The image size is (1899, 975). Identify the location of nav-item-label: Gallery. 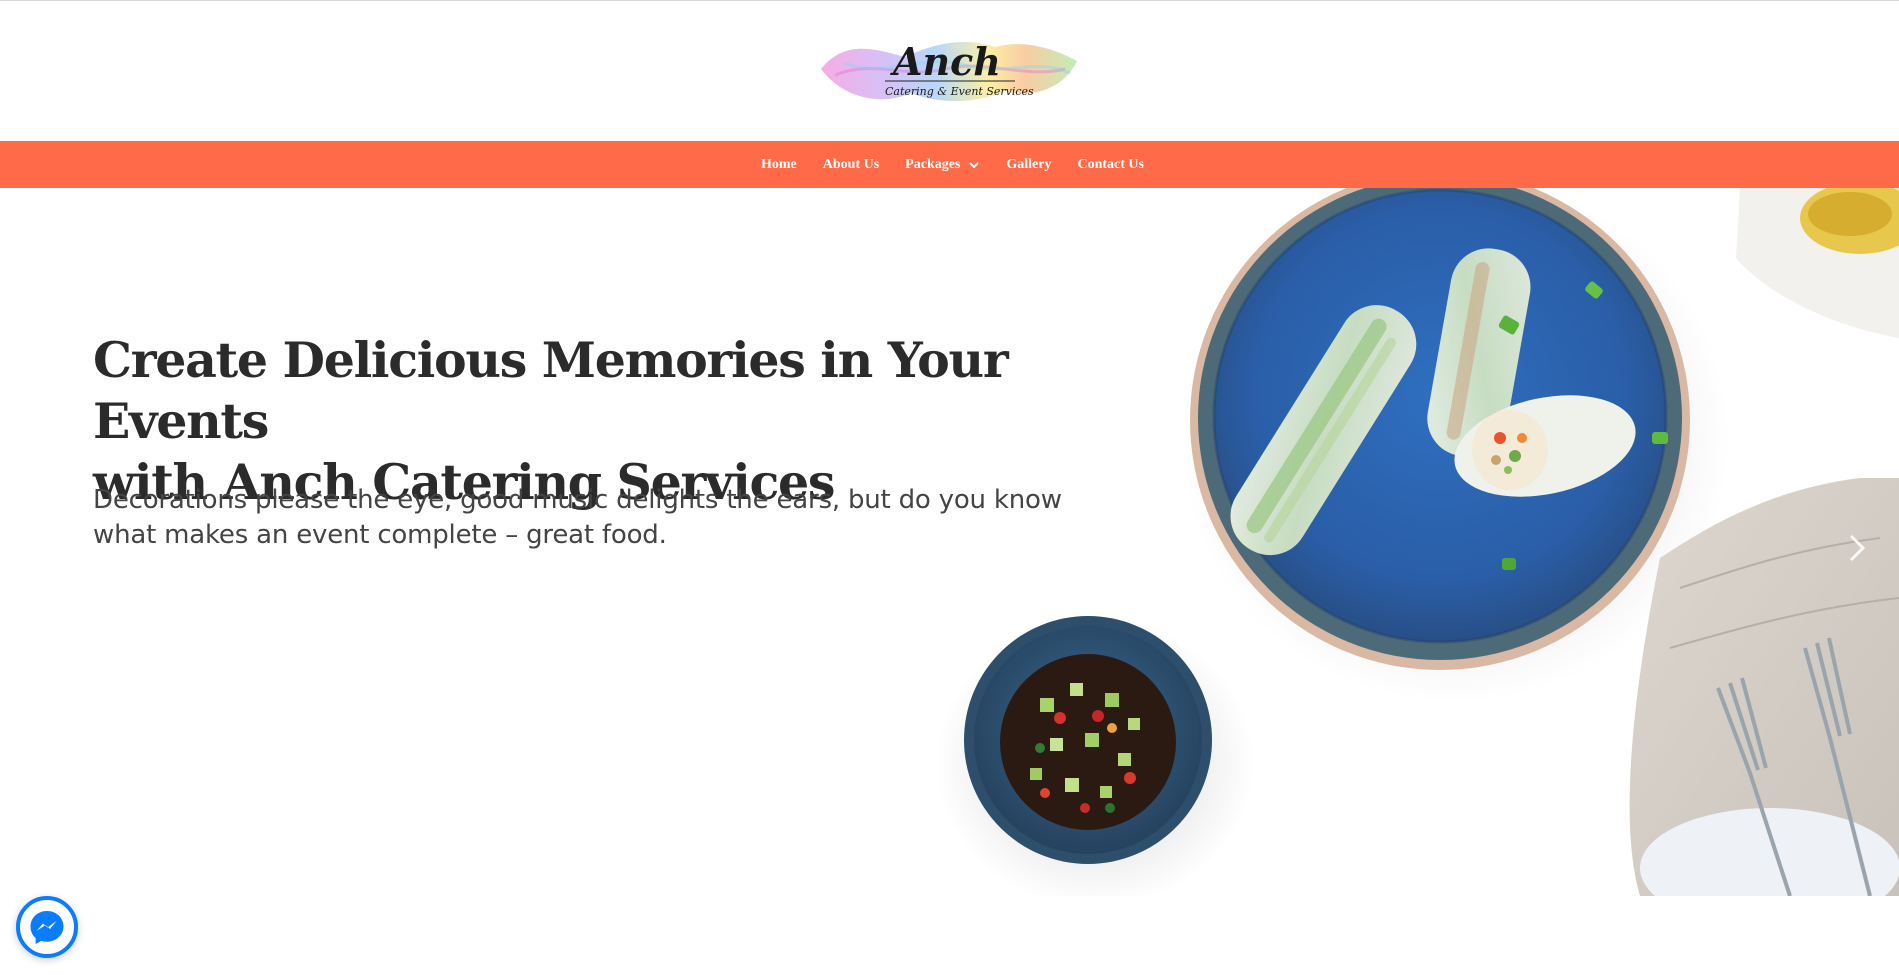
(1029, 164).